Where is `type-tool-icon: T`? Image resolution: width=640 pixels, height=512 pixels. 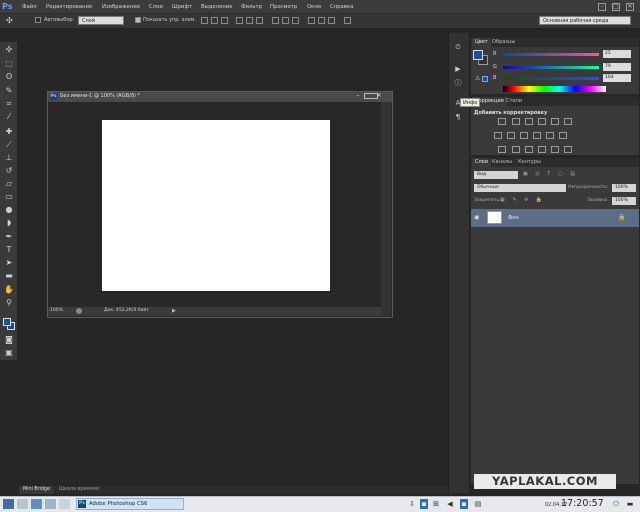
type-tool-icon: T is located at coordinates (9, 250).